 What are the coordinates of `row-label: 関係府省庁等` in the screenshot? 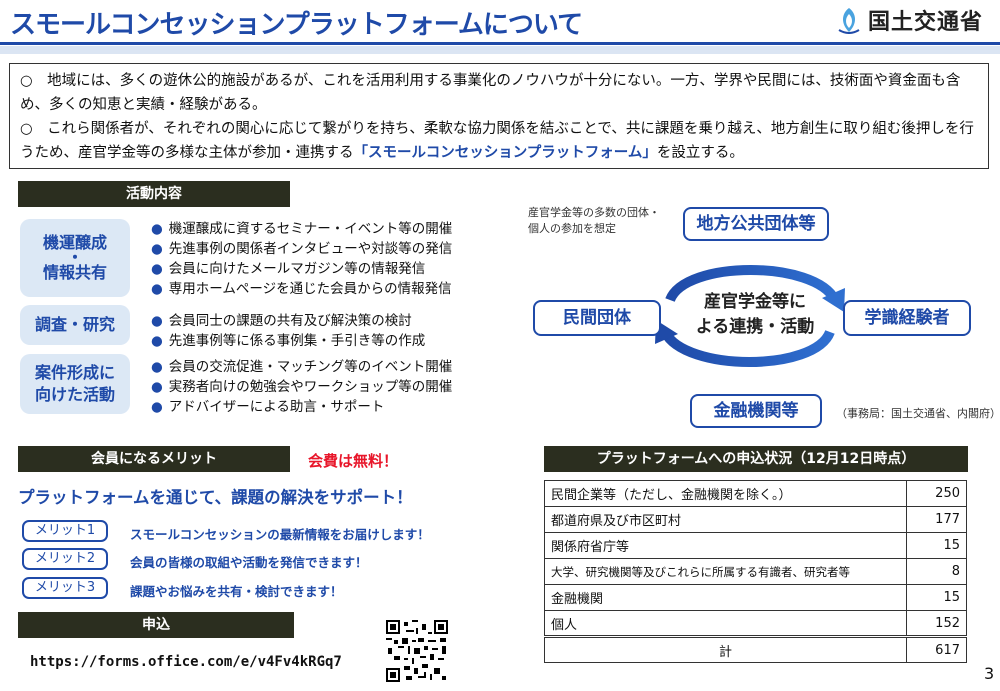 It's located at (725, 545).